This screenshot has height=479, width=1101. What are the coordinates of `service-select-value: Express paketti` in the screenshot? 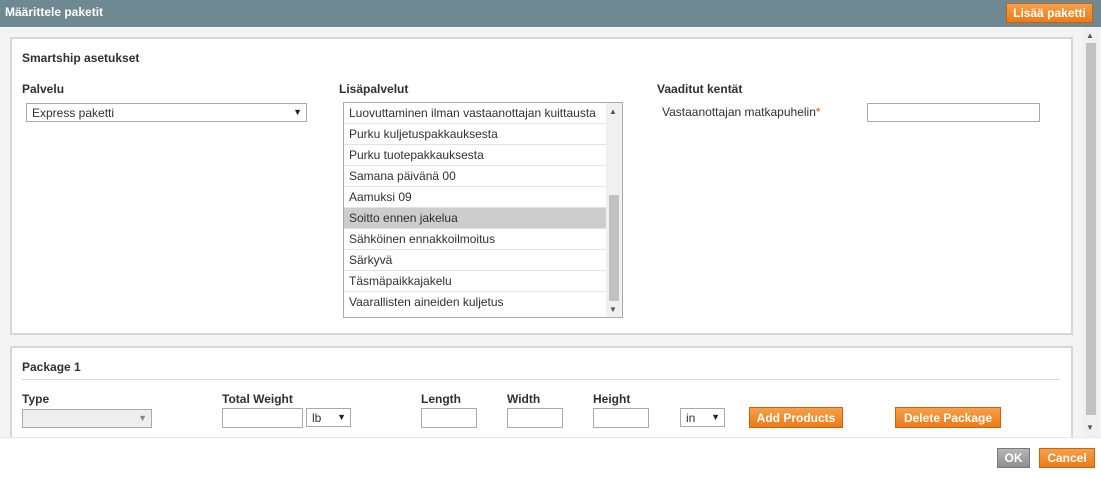 It's located at (73, 113).